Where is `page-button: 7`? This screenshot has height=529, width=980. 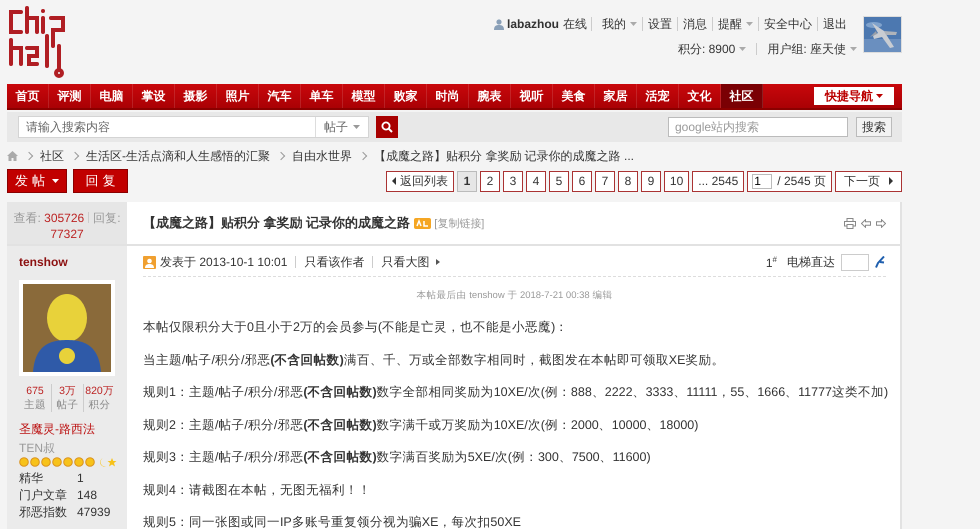 page-button: 7 is located at coordinates (604, 181).